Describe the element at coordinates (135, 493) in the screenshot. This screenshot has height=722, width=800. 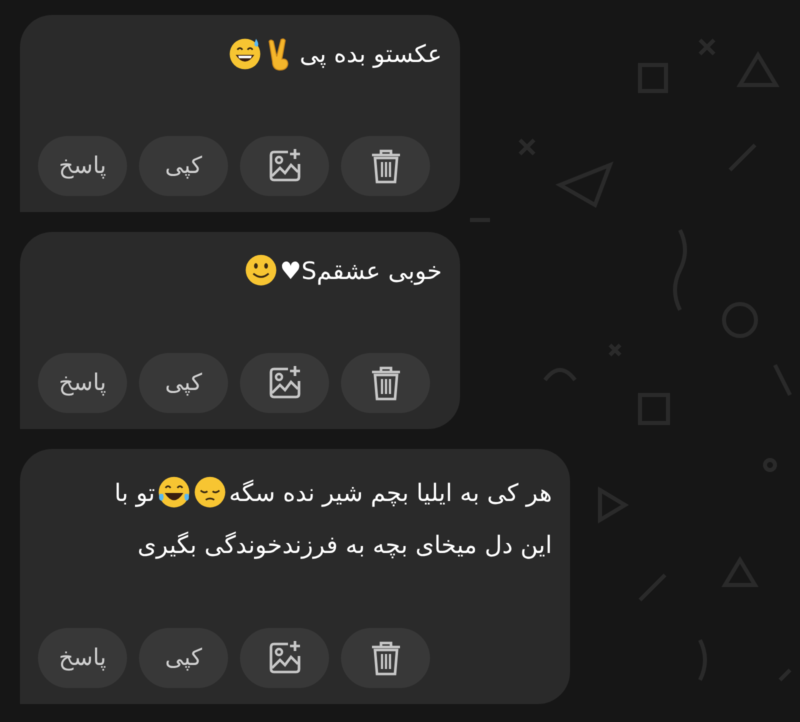
I see `message-text: تو با` at that location.